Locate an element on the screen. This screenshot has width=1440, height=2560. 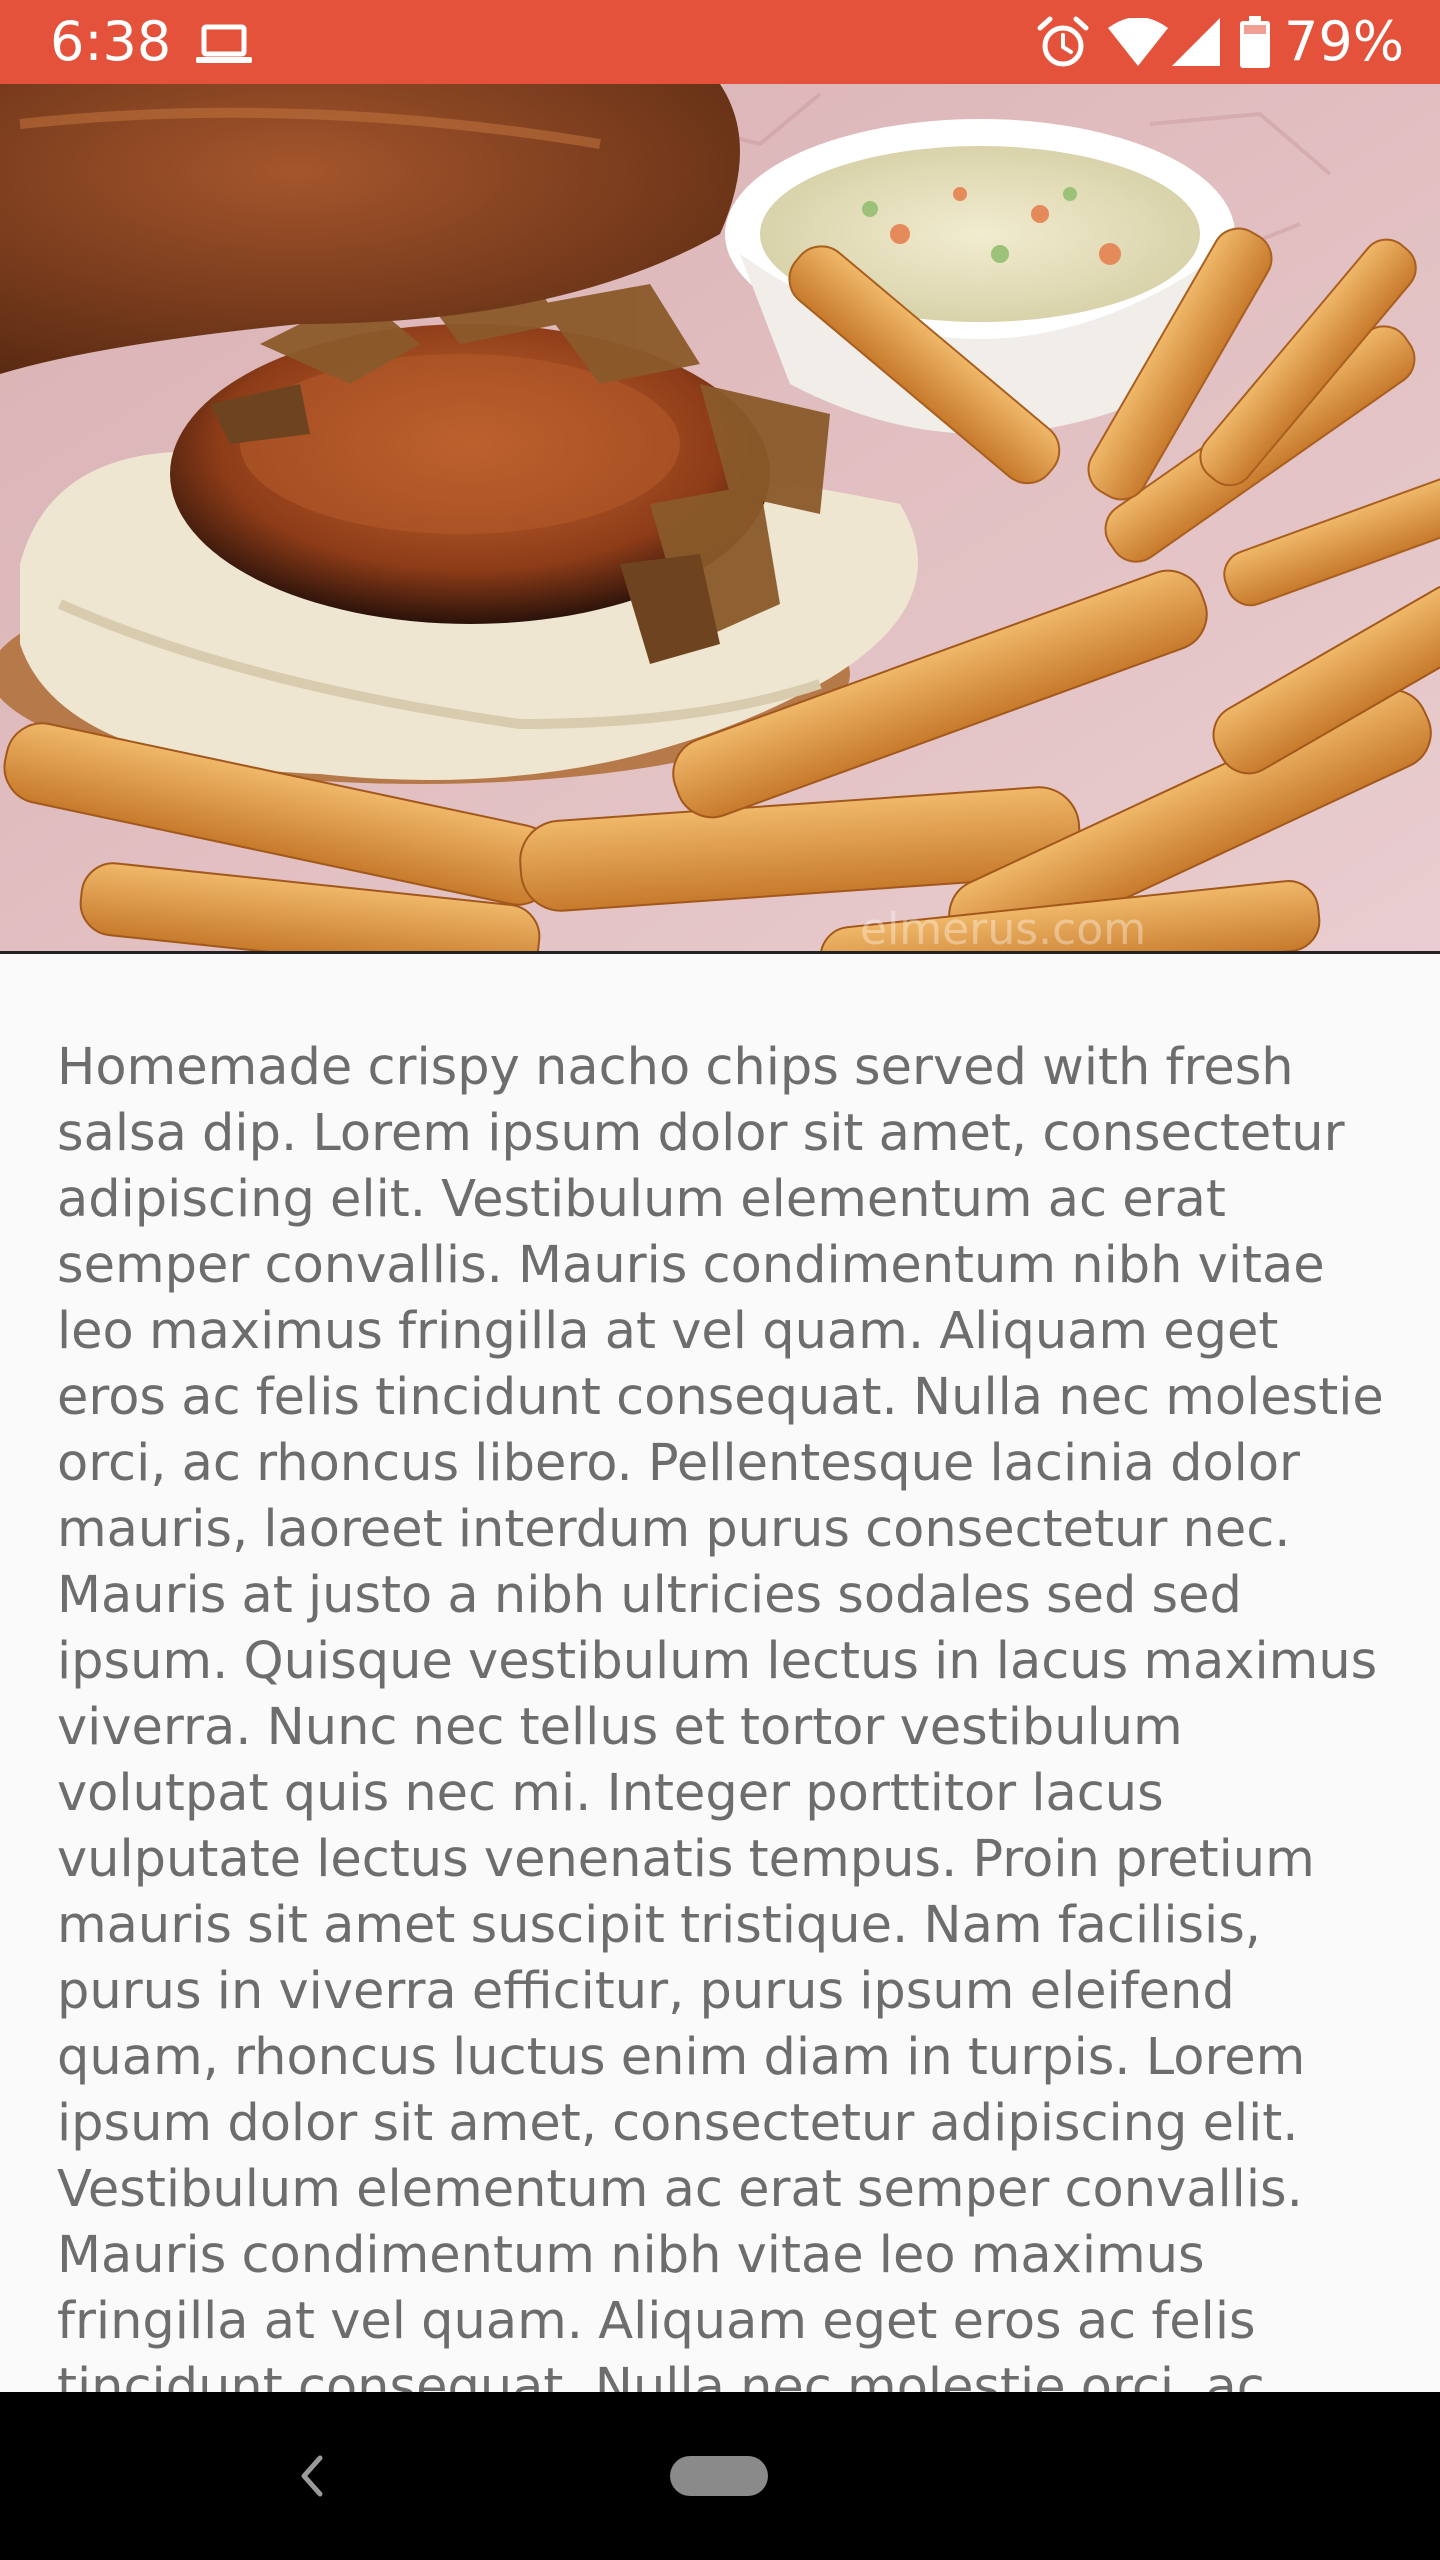
navigation-bar is located at coordinates (720, 2476).